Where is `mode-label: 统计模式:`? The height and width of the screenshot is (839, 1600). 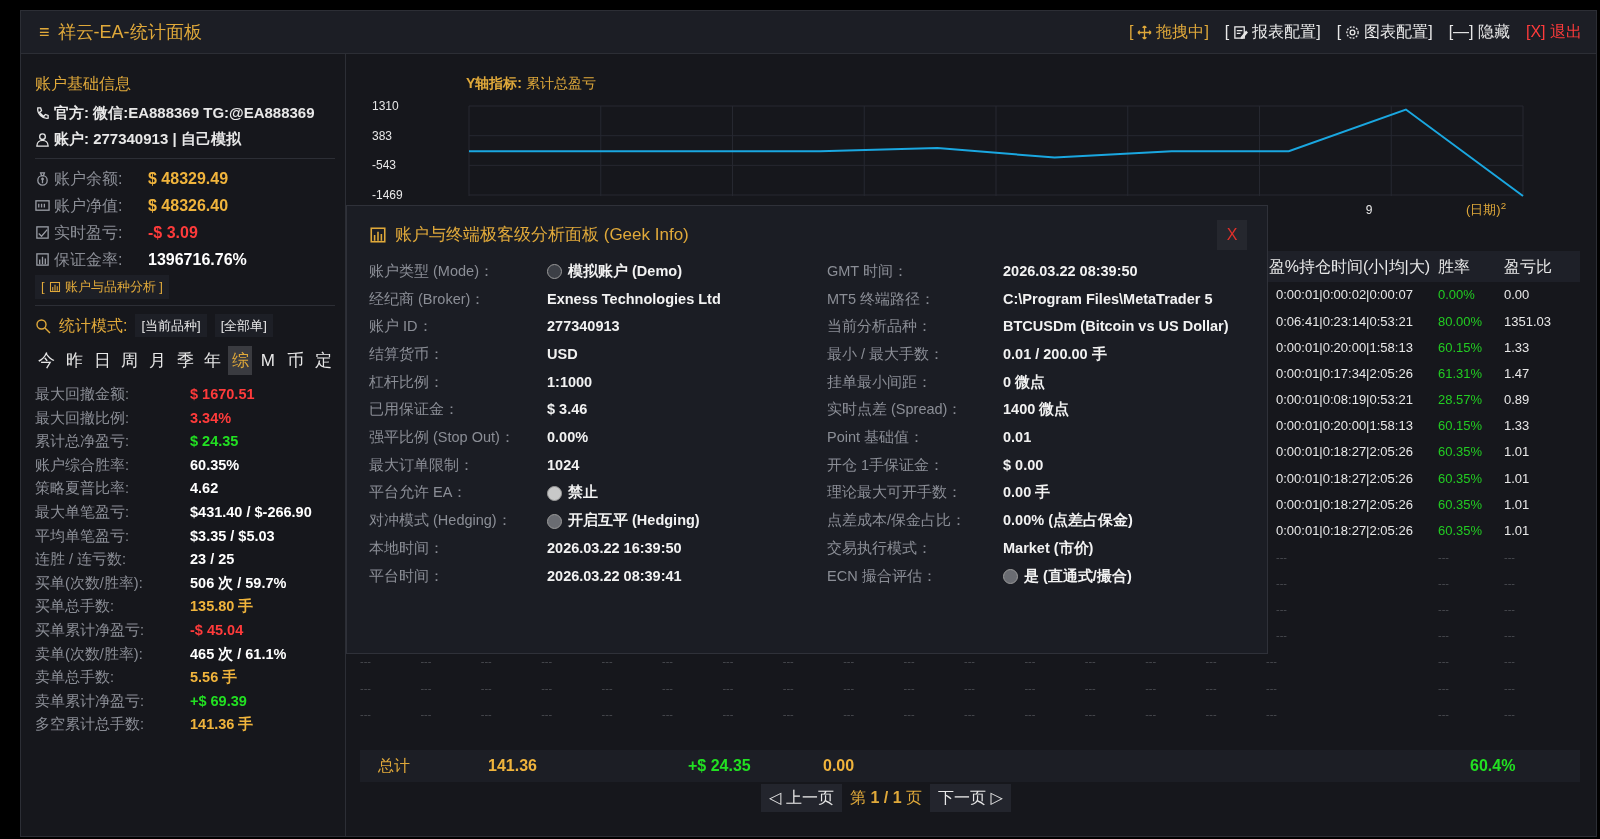
mode-label: 统计模式: is located at coordinates (93, 325).